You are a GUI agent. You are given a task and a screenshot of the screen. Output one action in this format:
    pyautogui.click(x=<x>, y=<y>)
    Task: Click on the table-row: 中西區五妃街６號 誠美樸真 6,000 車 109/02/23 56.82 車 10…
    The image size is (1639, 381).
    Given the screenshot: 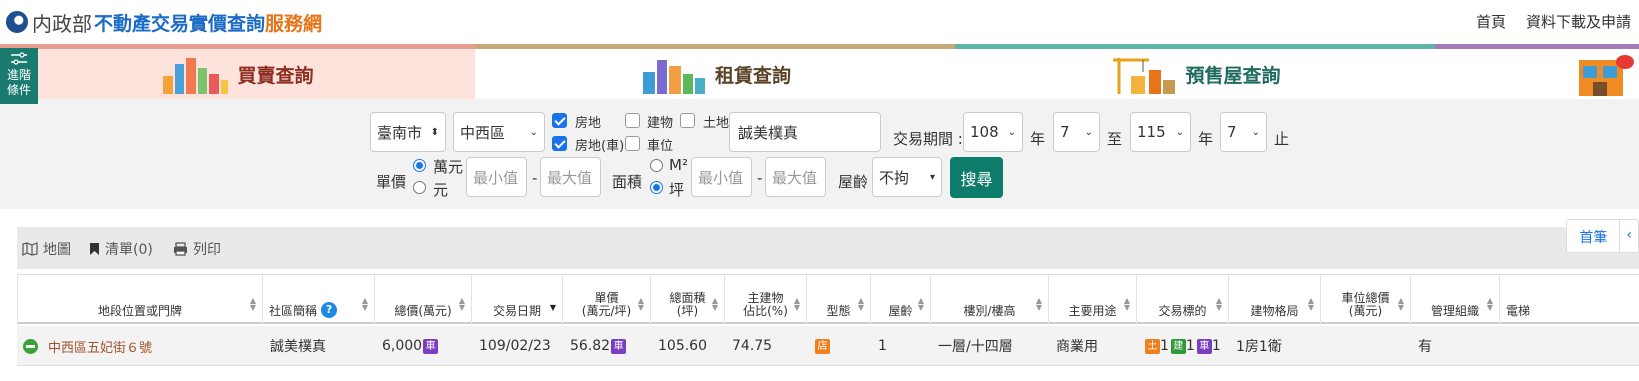 What is the action you would take?
    pyautogui.click(x=828, y=346)
    